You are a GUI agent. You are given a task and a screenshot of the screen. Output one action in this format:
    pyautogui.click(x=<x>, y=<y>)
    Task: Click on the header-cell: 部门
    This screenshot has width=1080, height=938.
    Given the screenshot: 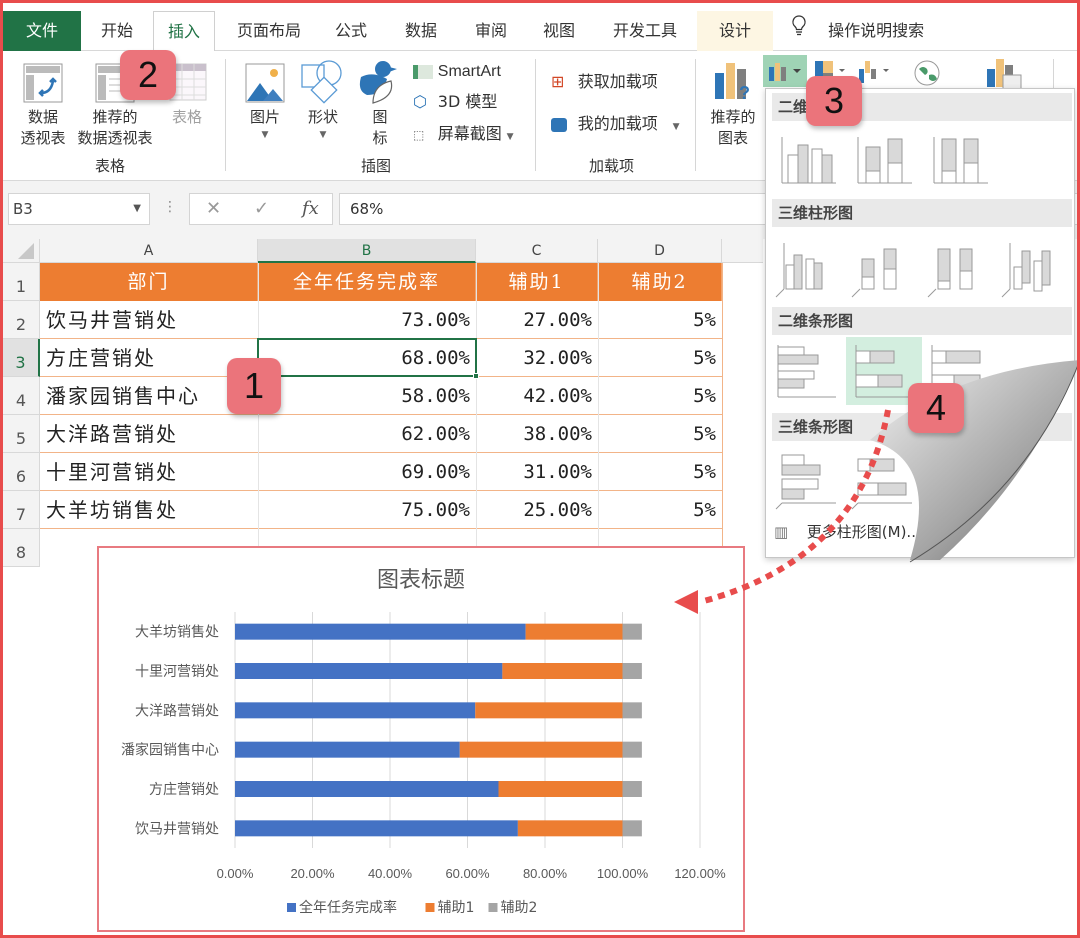 What is the action you would take?
    pyautogui.click(x=149, y=282)
    